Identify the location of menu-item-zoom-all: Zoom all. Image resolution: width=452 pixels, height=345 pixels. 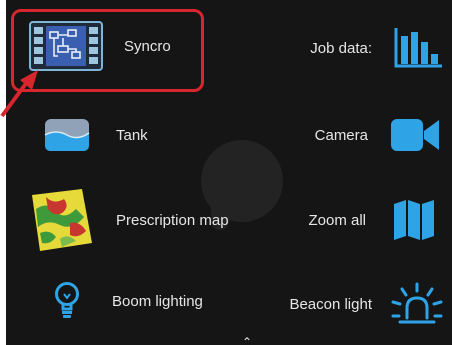
(372, 220).